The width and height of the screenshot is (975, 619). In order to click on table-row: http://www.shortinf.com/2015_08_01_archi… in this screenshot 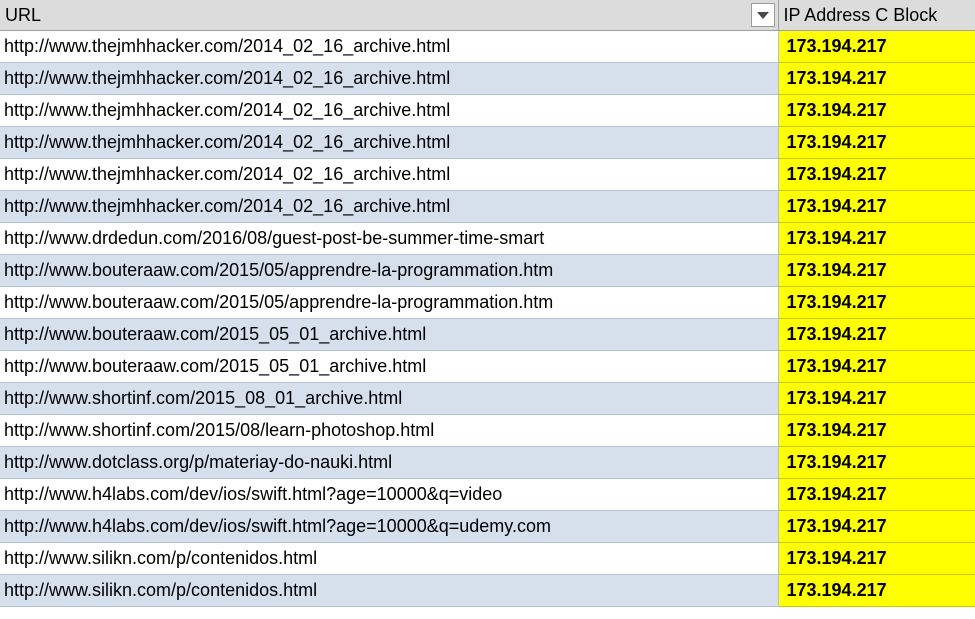, I will do `click(487, 398)`.